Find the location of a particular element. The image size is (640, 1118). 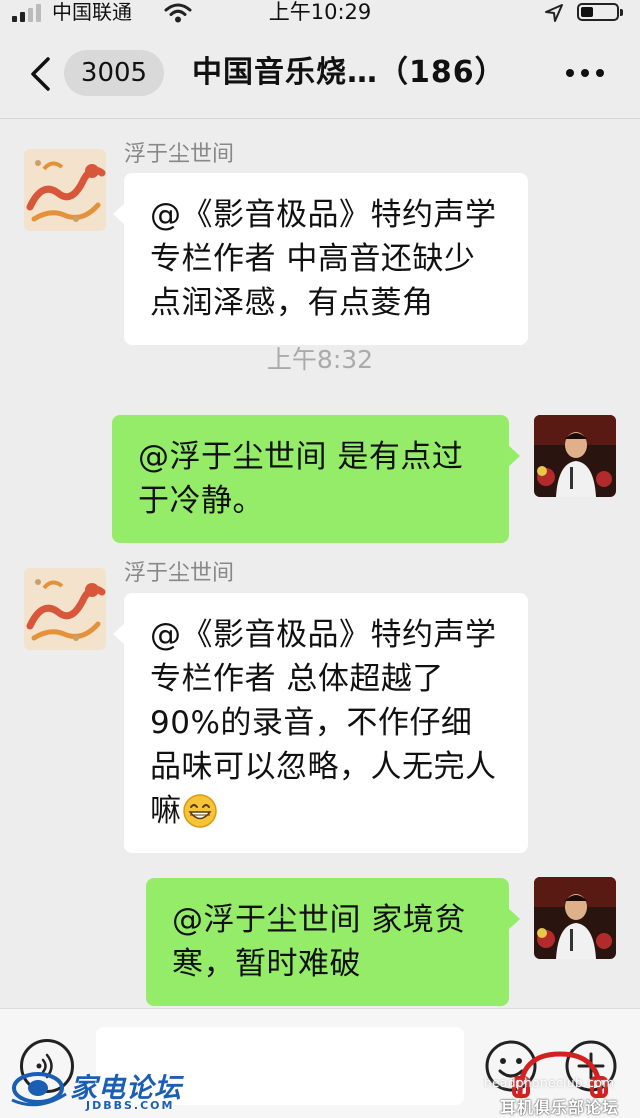

watermark-jdbbs-url: JDBBS.COM is located at coordinates (130, 1105).